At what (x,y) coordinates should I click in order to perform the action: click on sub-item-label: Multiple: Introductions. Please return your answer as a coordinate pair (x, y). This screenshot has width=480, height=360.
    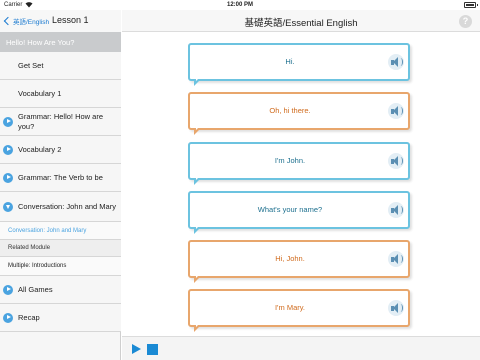
    Looking at the image, I should click on (37, 266).